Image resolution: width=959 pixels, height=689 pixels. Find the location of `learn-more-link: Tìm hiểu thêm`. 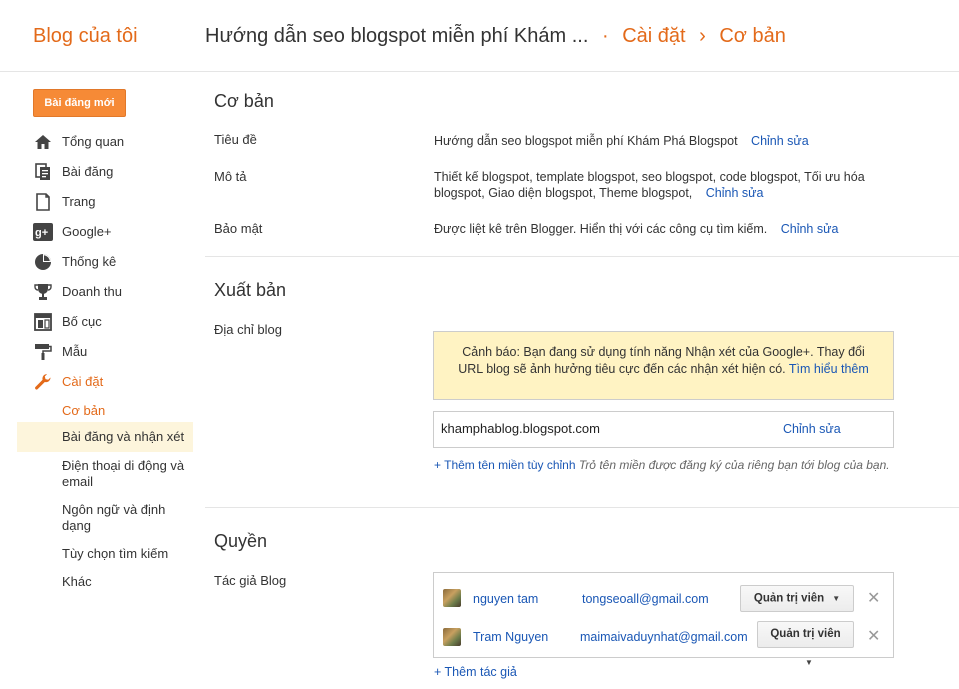

learn-more-link: Tìm hiểu thêm is located at coordinates (829, 369).